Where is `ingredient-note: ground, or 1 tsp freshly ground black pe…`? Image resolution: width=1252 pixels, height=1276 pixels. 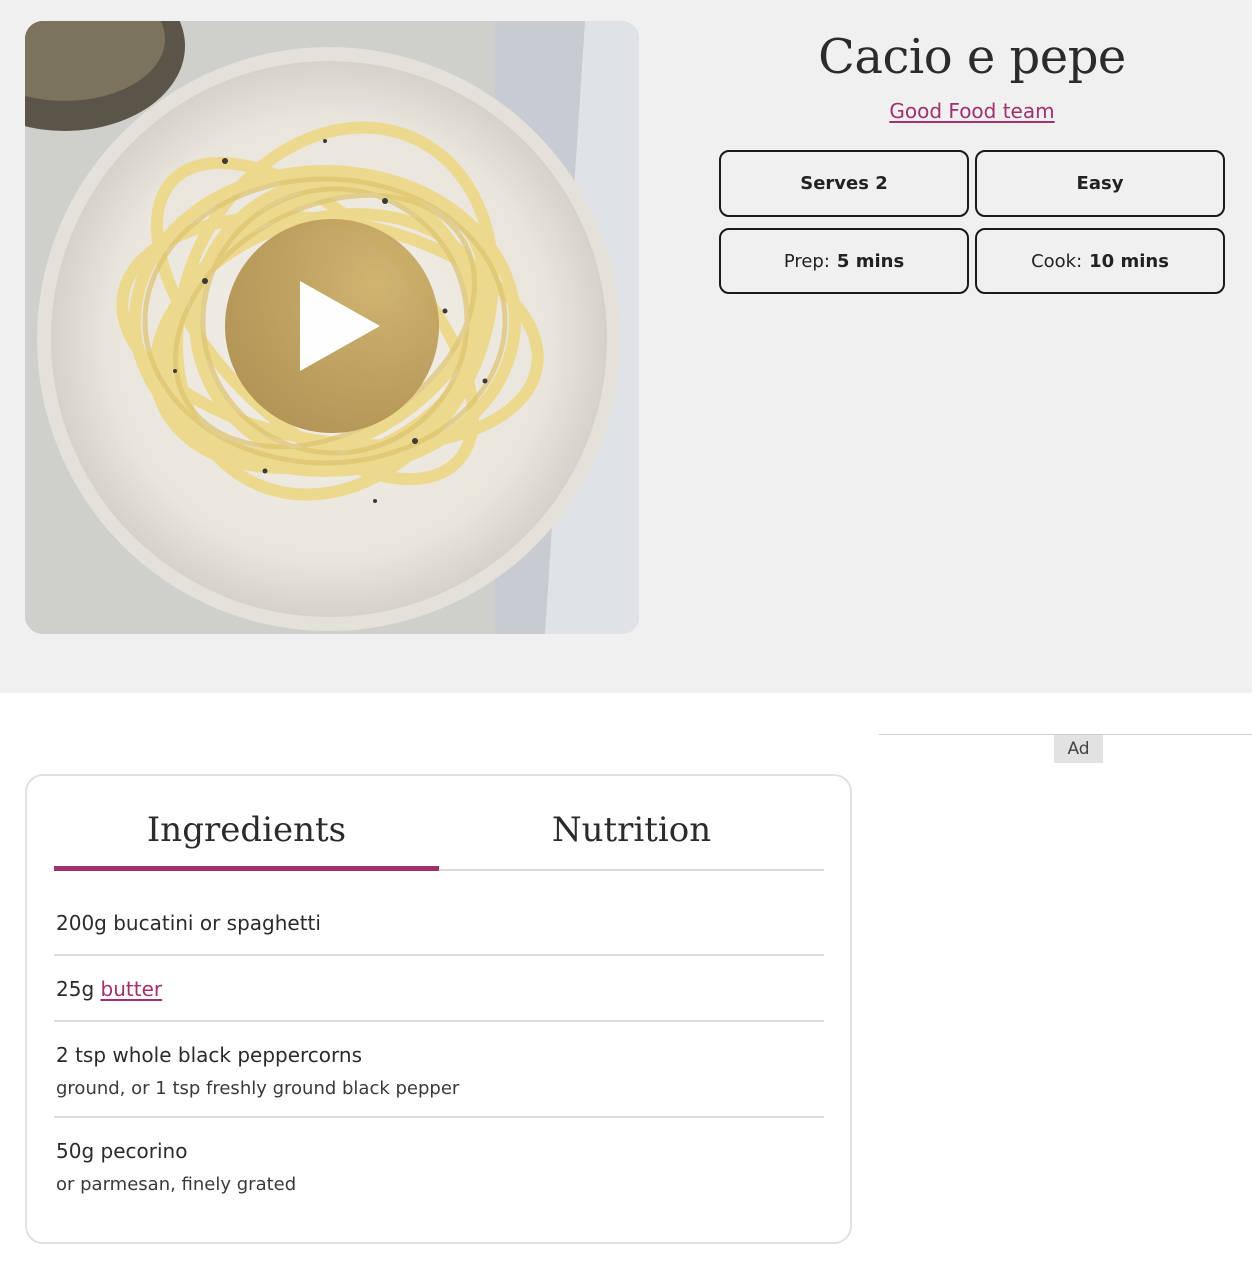 ingredient-note: ground, or 1 tsp freshly ground black pe… is located at coordinates (258, 1088).